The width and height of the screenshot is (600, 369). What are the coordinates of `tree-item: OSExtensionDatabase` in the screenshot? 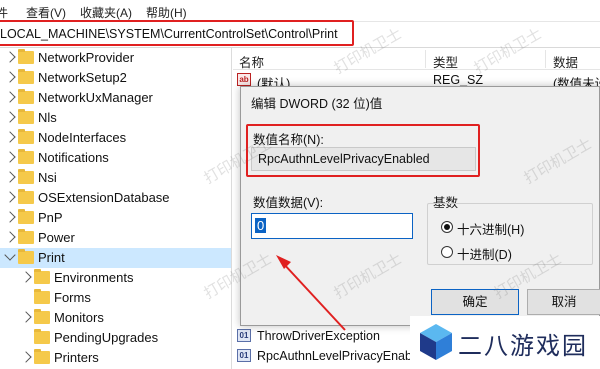 It's located at (115, 198).